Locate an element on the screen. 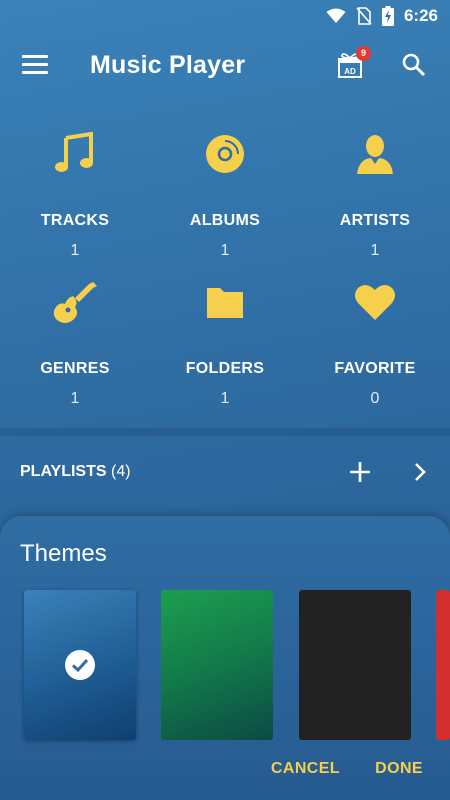 The height and width of the screenshot is (800, 450). search-icon is located at coordinates (414, 65).